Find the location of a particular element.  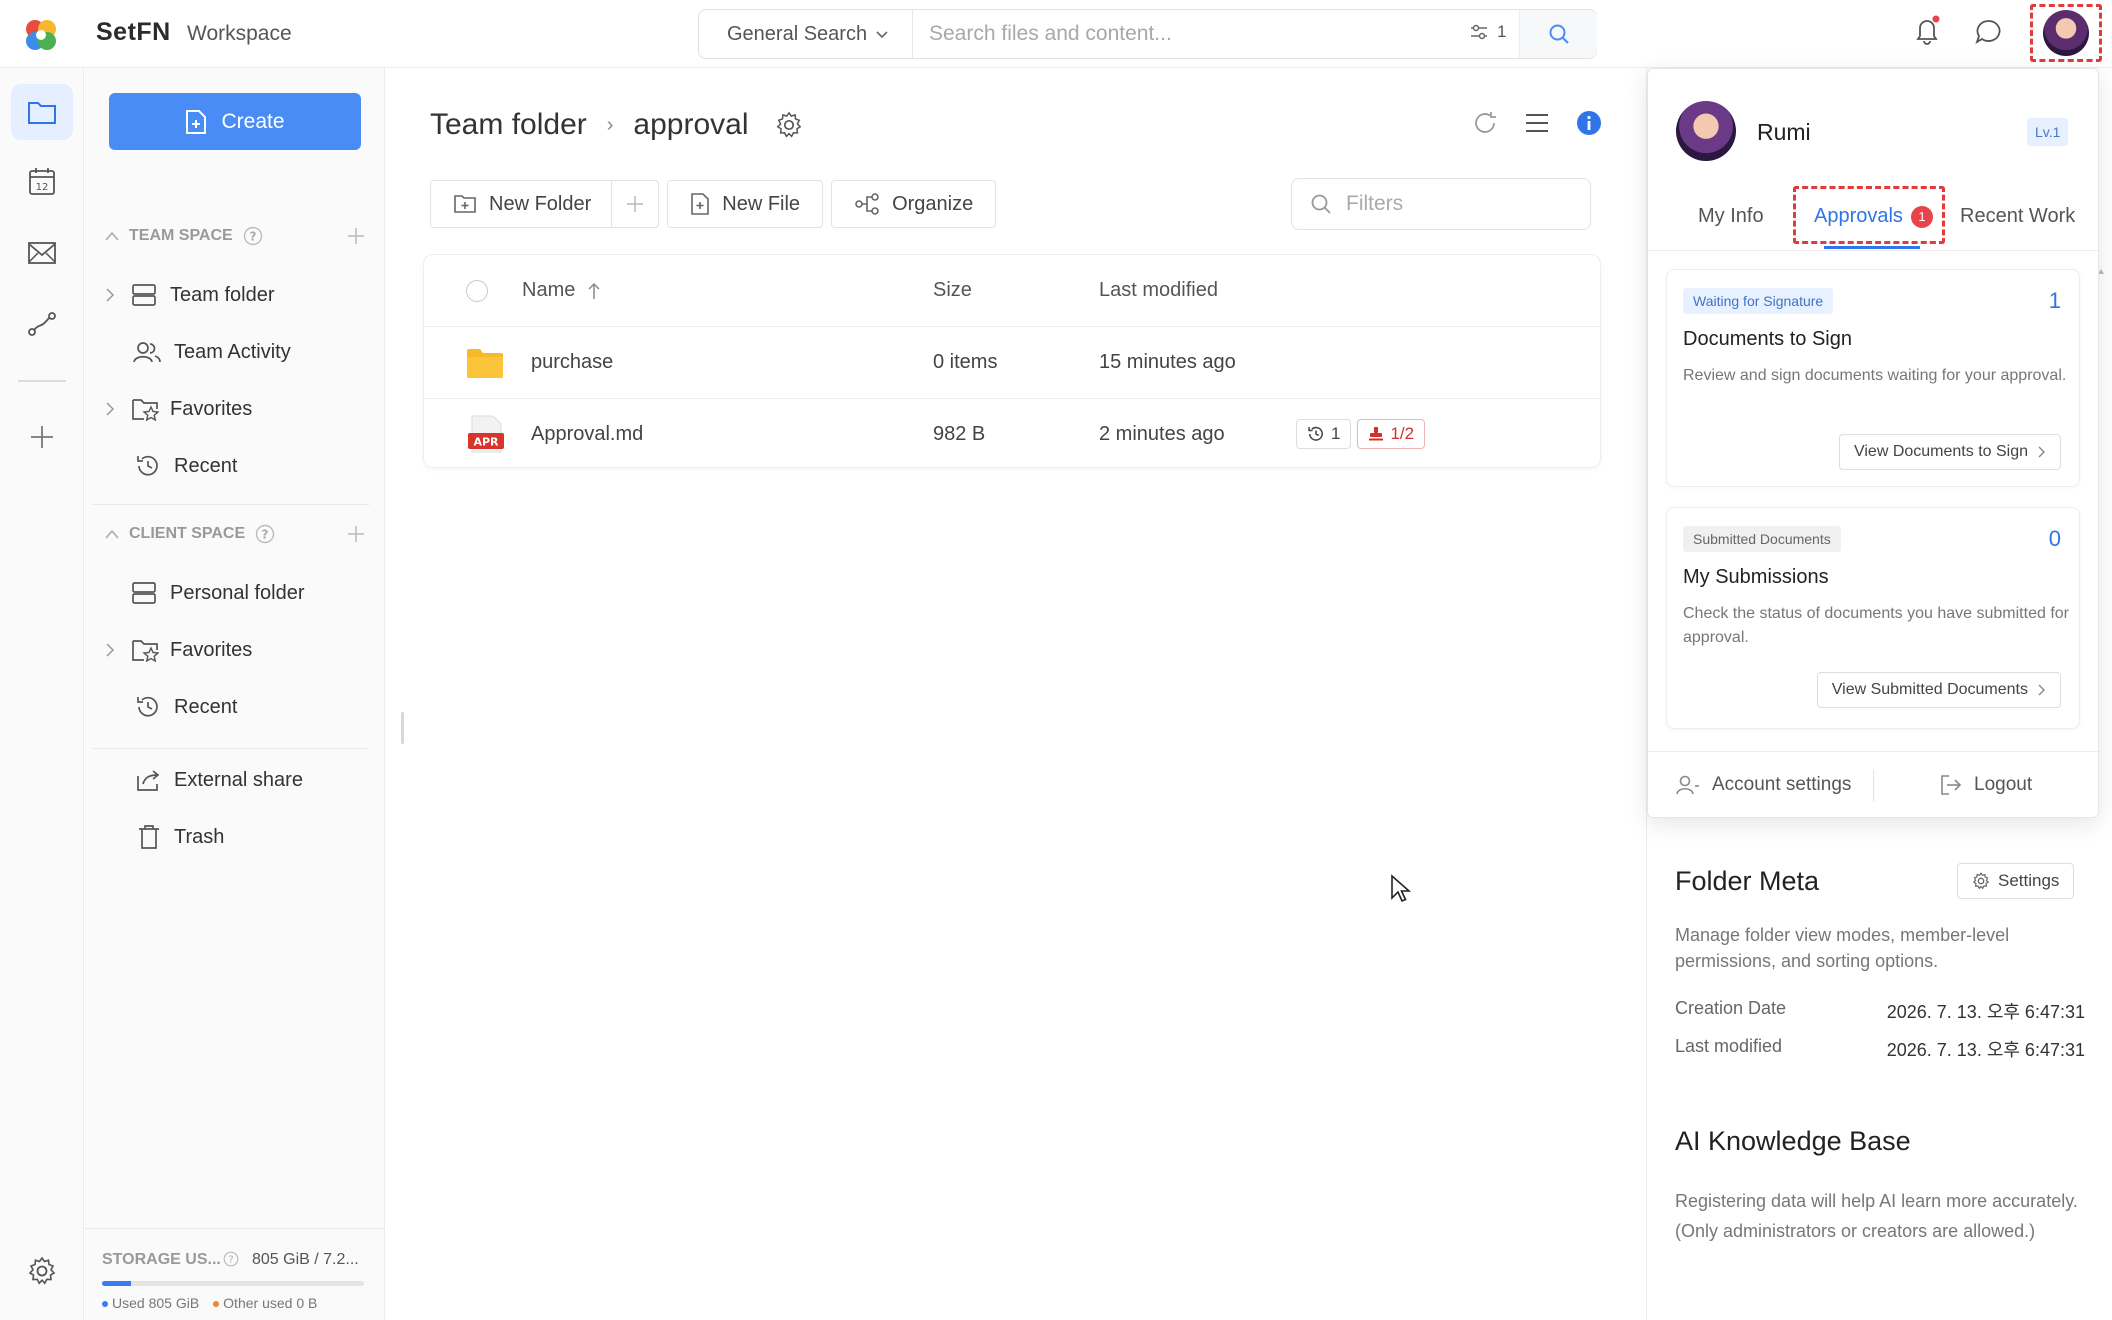

new-folder-button: New Folder is located at coordinates (521, 204).